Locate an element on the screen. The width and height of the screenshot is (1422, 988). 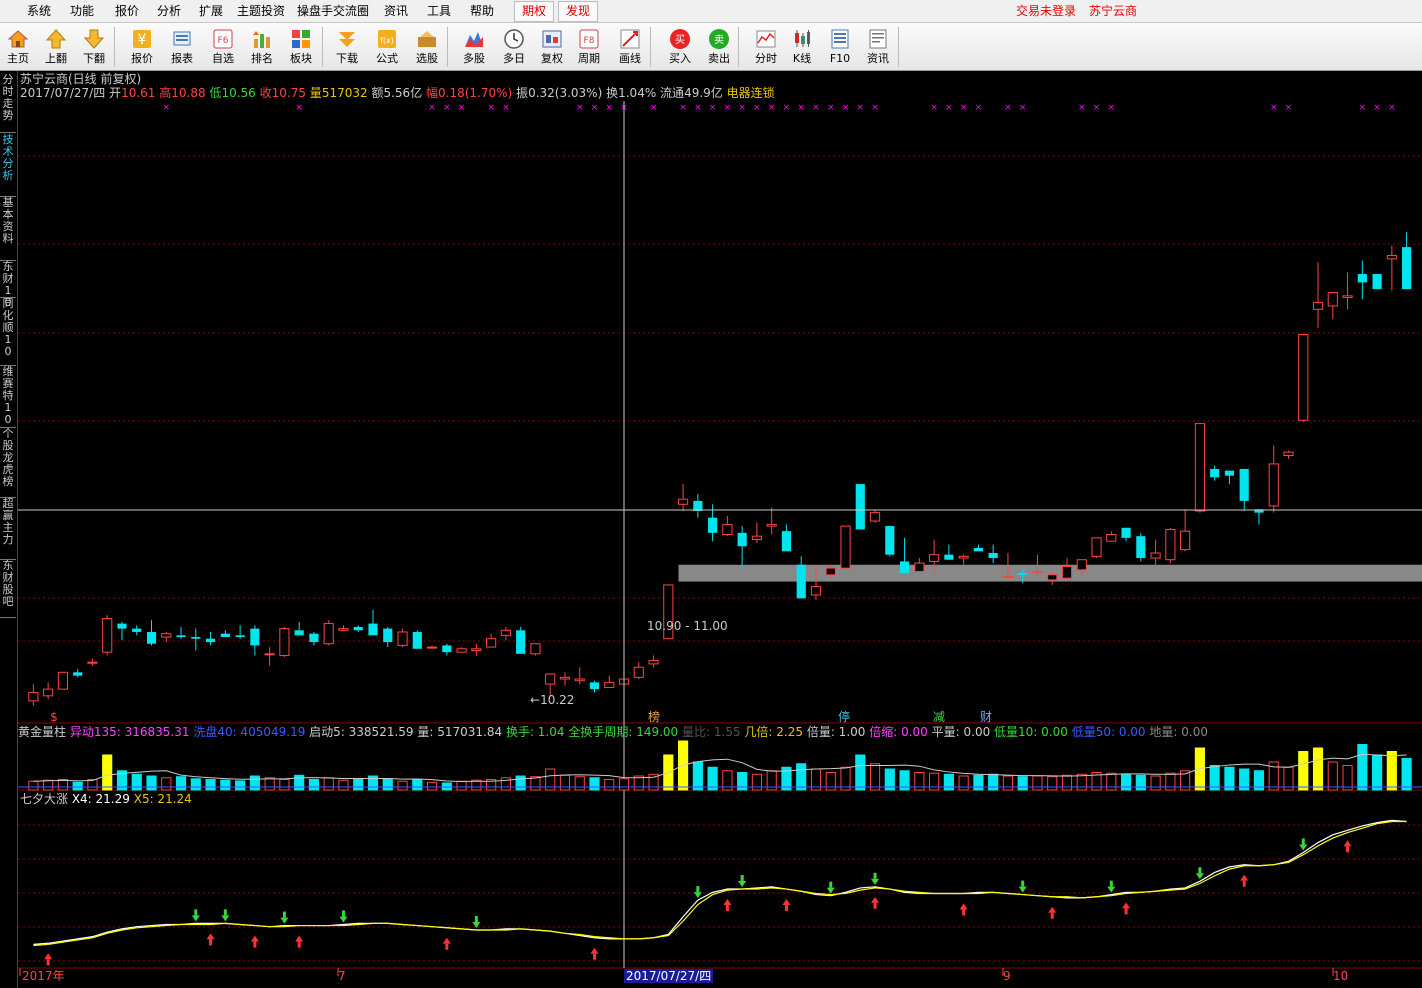
side-tab-6: 个 股 龙 虎 榜 is located at coordinates (8, 462).